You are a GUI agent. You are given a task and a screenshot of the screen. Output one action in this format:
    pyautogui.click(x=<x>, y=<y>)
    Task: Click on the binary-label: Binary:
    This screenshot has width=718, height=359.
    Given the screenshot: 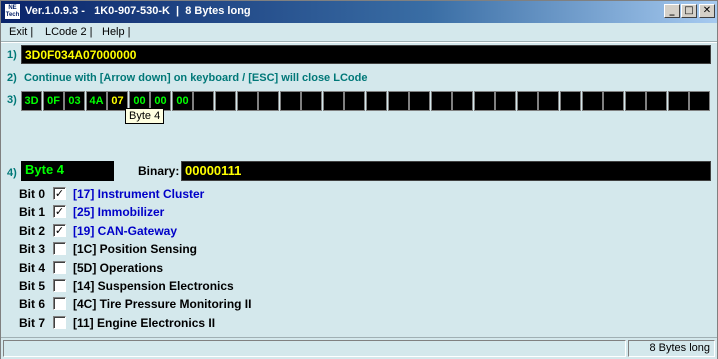 What is the action you would take?
    pyautogui.click(x=159, y=171)
    